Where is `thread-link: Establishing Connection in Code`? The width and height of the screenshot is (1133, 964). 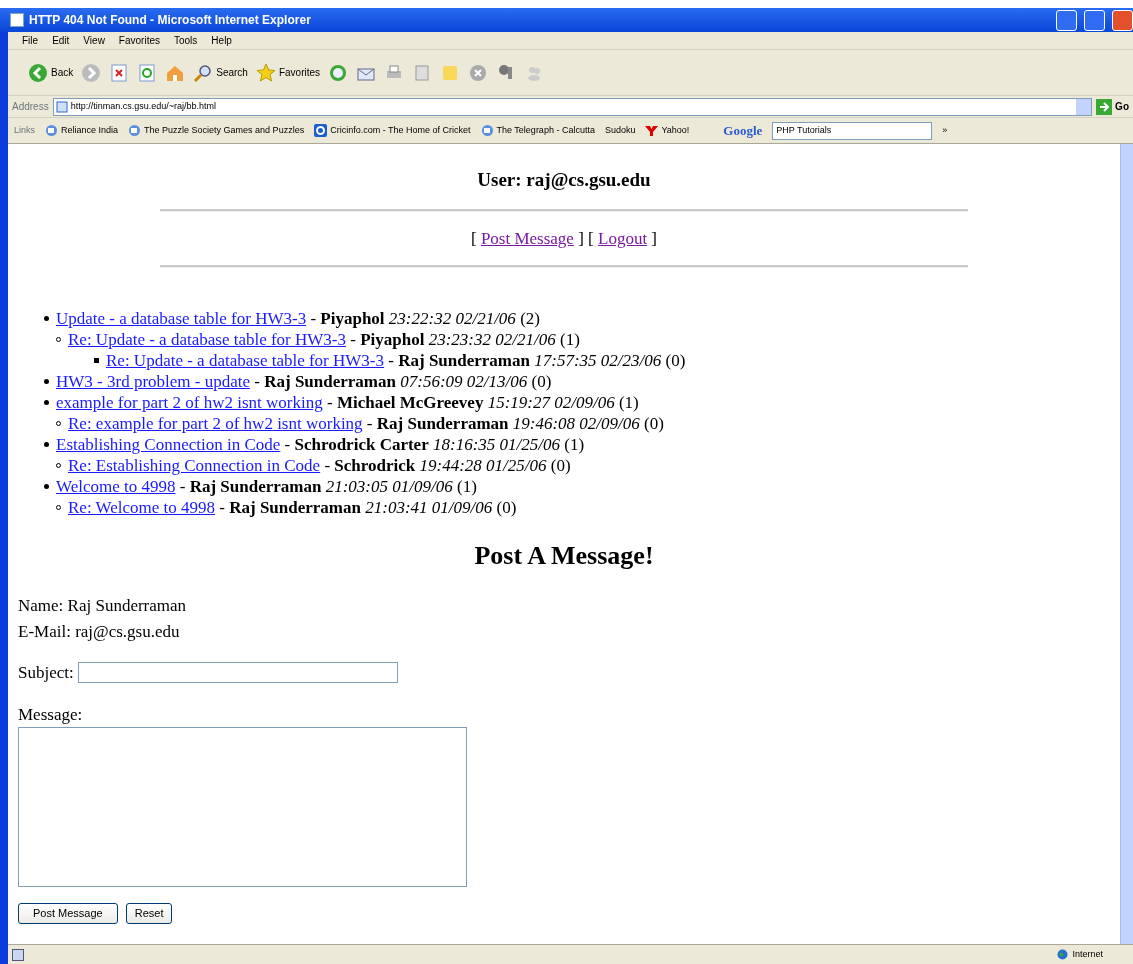
thread-link: Establishing Connection in Code is located at coordinates (168, 444).